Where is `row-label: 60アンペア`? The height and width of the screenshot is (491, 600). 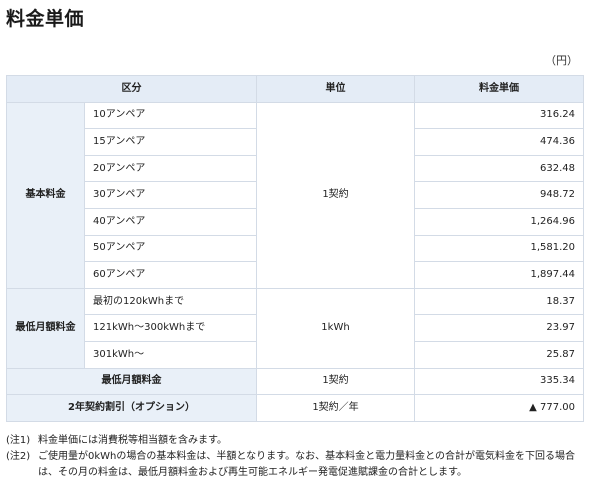
row-label: 60アンペア is located at coordinates (170, 275).